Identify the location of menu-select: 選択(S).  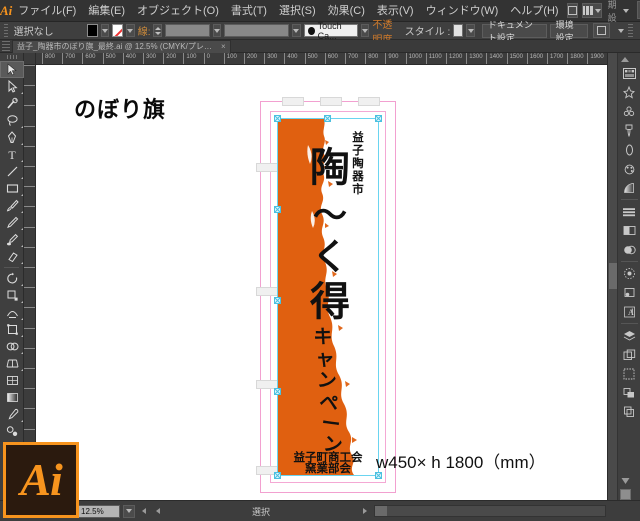
(297, 11).